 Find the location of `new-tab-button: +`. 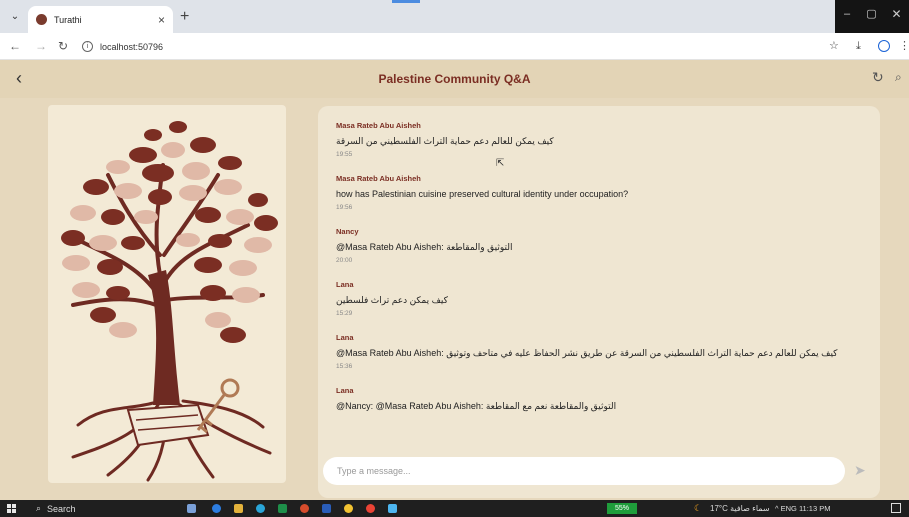

new-tab-button: + is located at coordinates (184, 17).